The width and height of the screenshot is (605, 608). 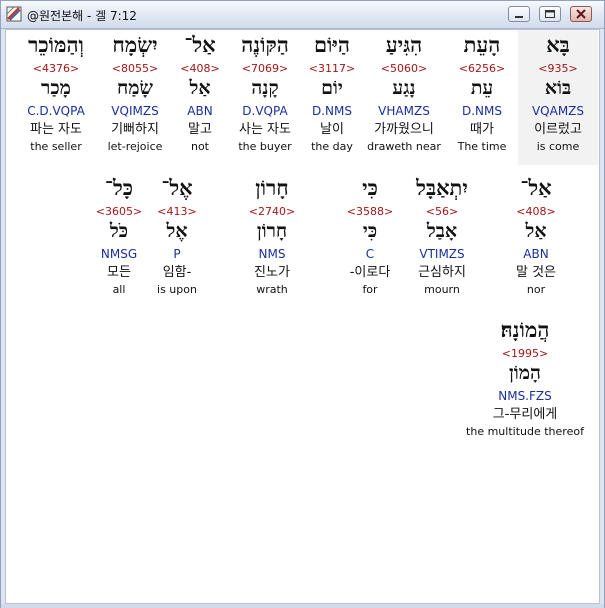 What do you see at coordinates (119, 289) in the screenshot?
I see `english-gloss: all` at bounding box center [119, 289].